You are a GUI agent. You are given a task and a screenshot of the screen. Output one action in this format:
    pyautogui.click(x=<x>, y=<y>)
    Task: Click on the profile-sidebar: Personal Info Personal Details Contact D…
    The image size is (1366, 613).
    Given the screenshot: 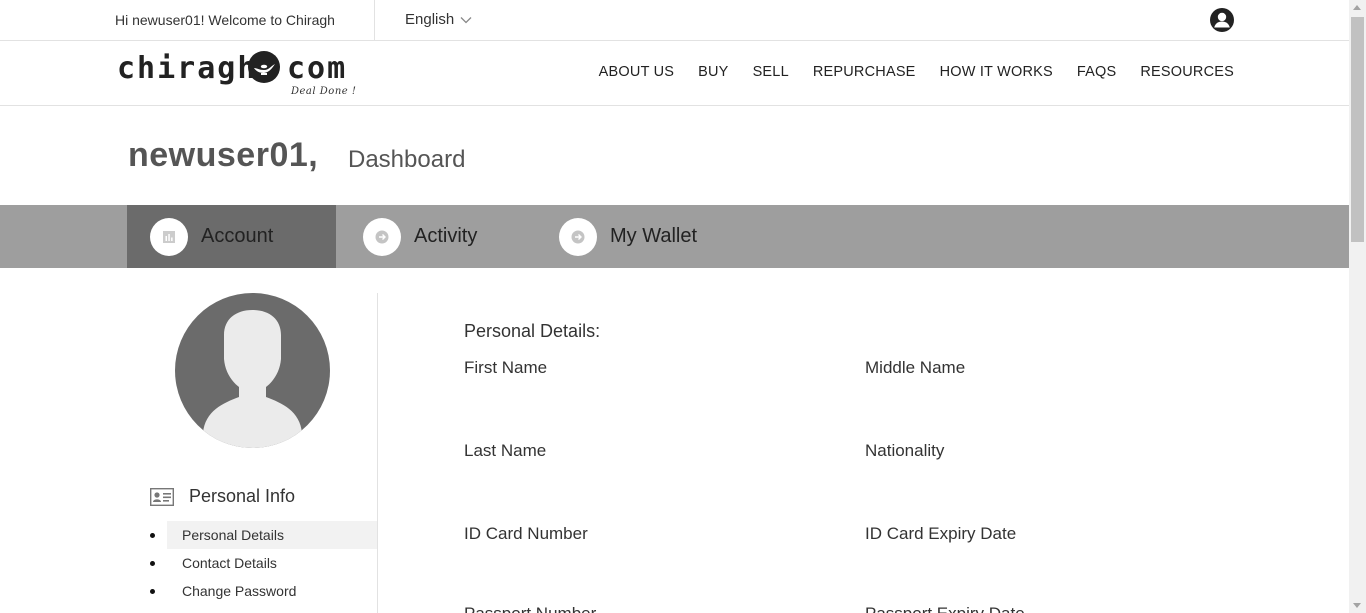 What is the action you would take?
    pyautogui.click(x=252, y=453)
    